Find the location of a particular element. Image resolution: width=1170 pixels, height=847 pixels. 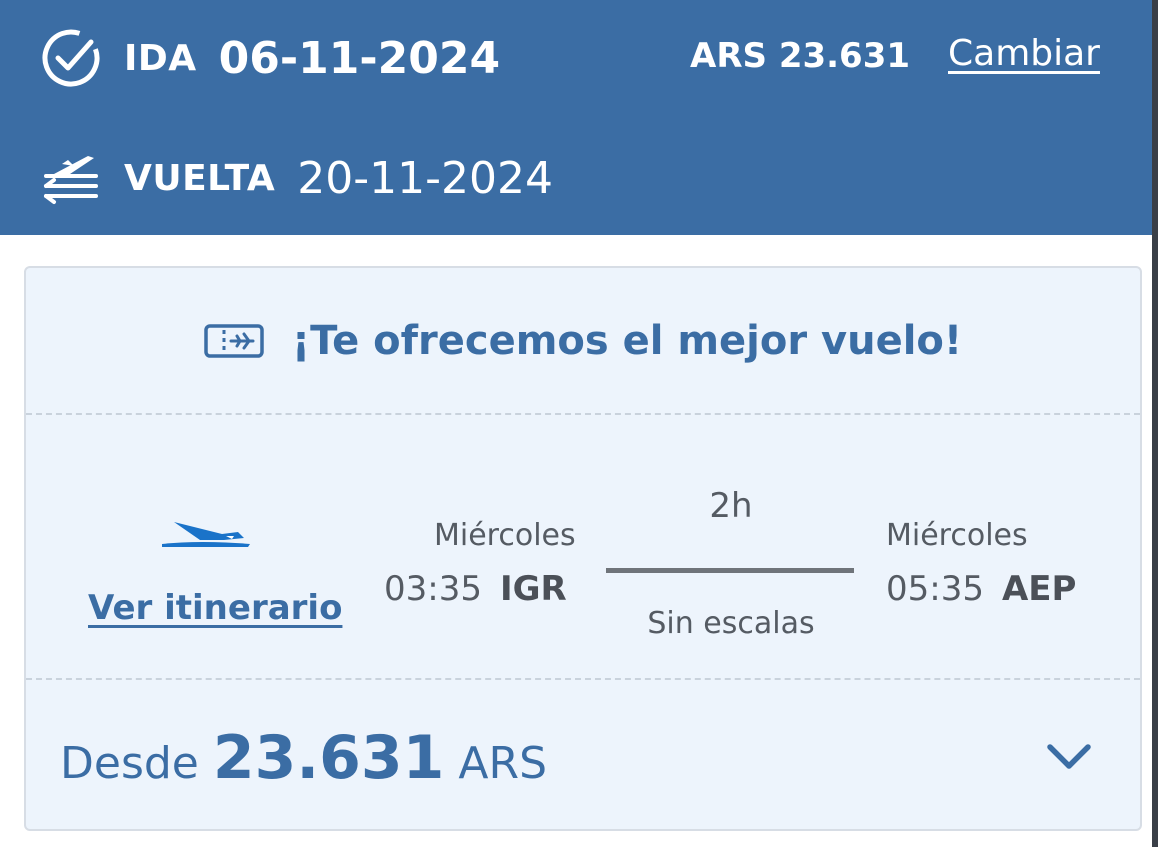

chevron-down-icon is located at coordinates (1069, 759).